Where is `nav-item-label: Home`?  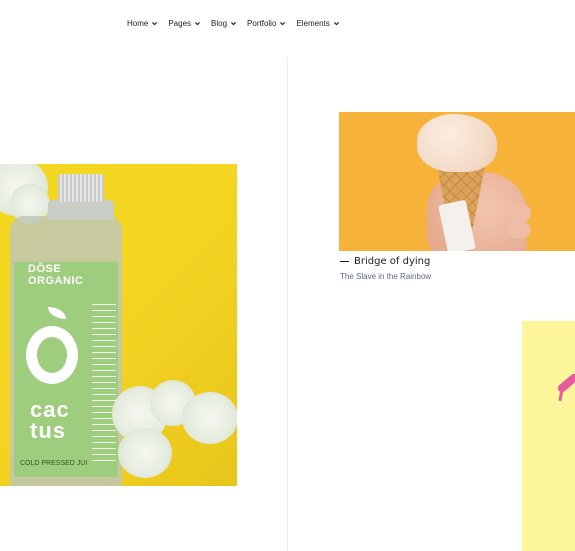
nav-item-label: Home is located at coordinates (138, 23).